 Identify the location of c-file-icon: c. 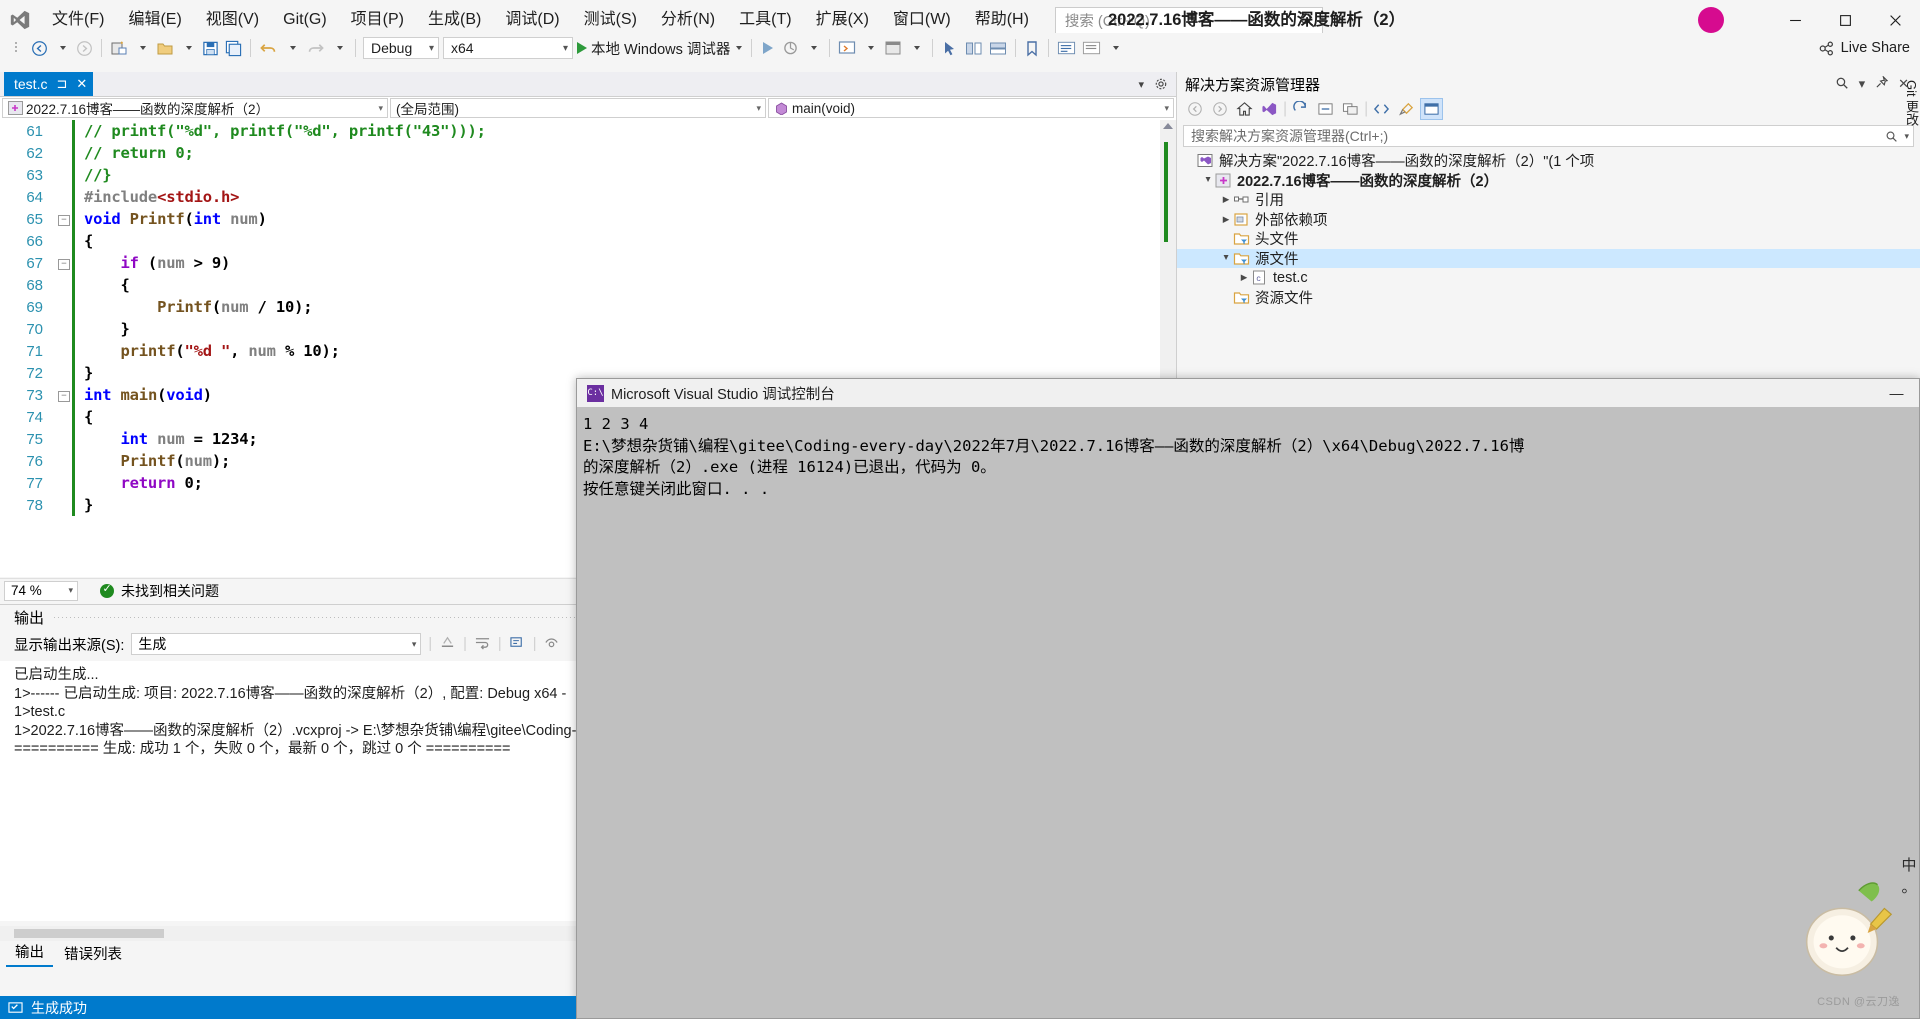
(1259, 277).